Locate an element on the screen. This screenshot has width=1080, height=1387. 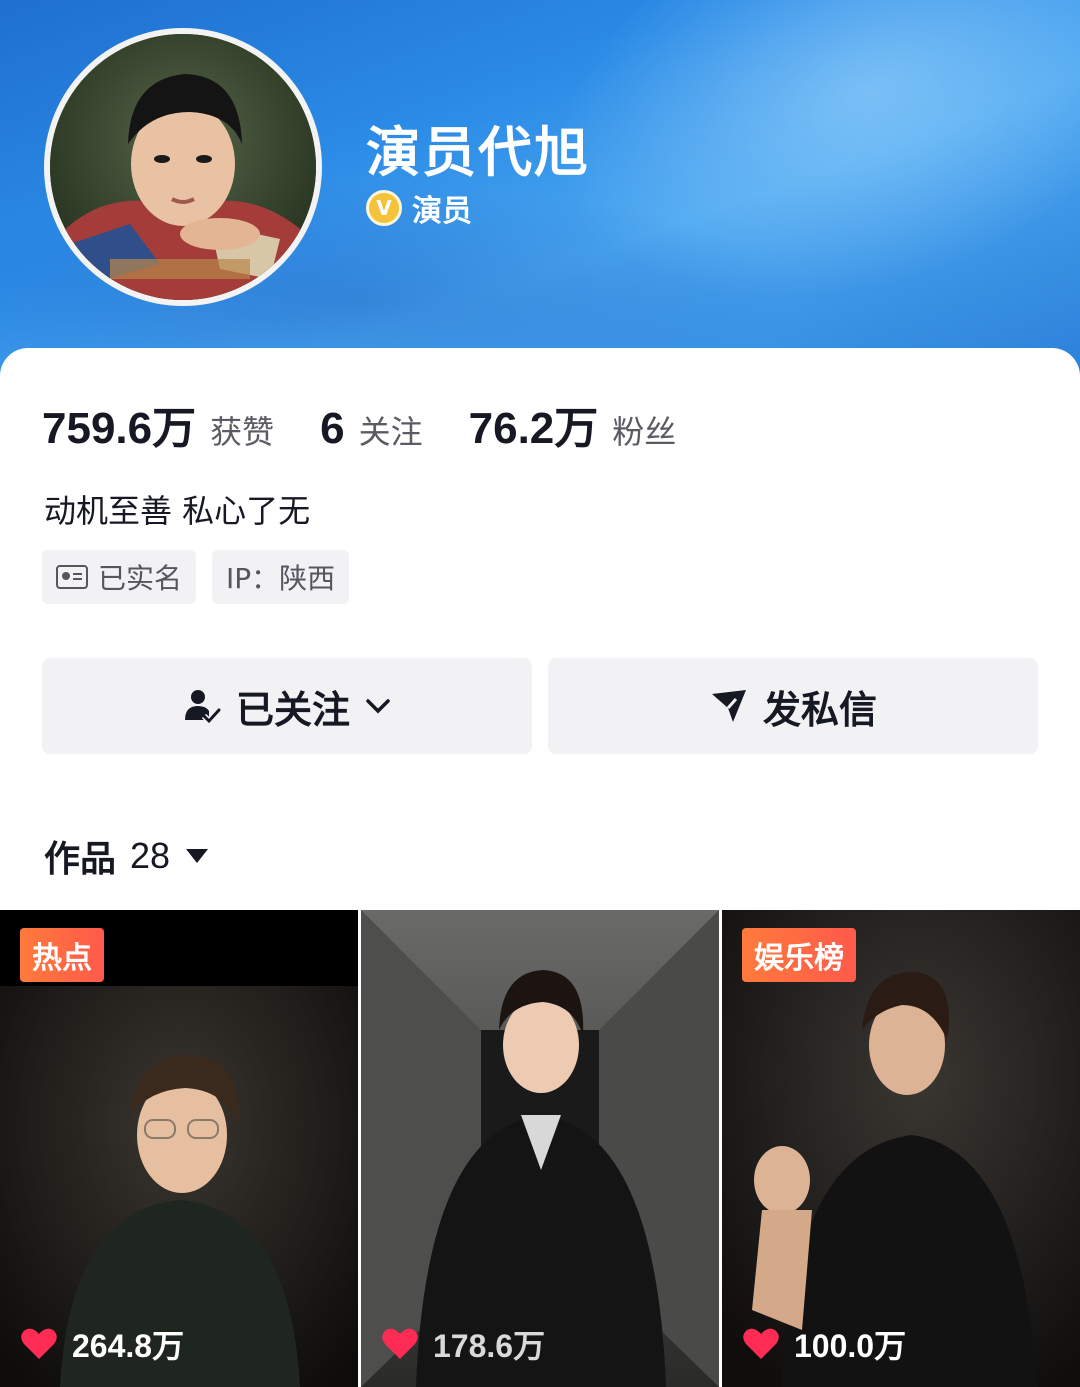
follow-button: 已关注 is located at coordinates (287, 706).